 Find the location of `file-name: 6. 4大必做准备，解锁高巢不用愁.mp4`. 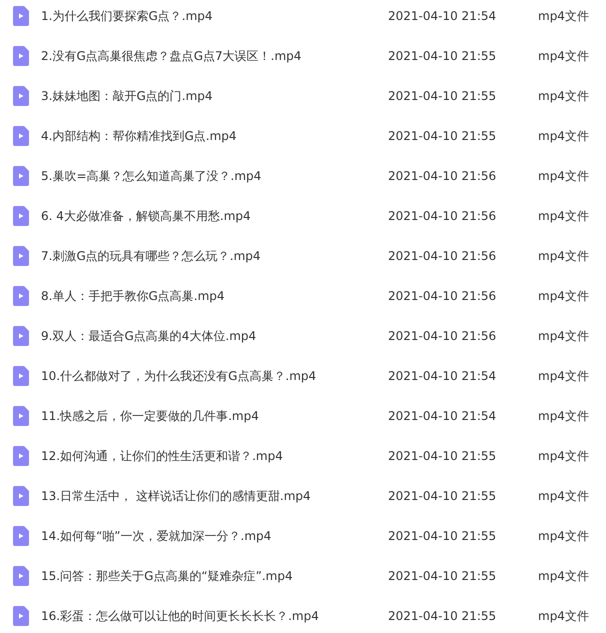

file-name: 6. 4大必做准备，解锁高巢不用愁.mp4 is located at coordinates (201, 216).